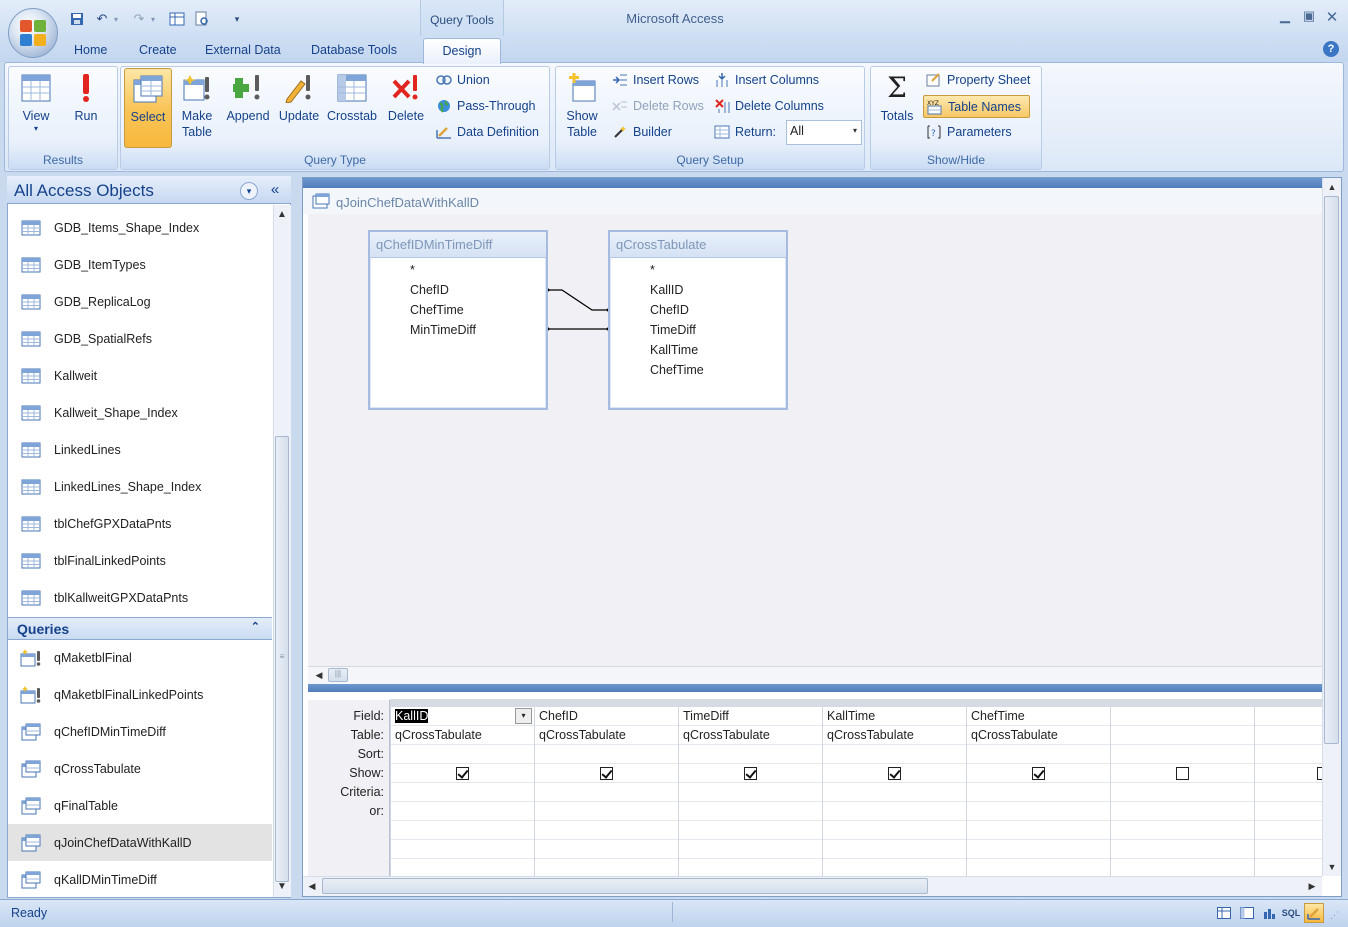 This screenshot has height=927, width=1348. Describe the element at coordinates (655, 80) in the screenshot. I see `insert-rows-button: Insert Rows` at that location.